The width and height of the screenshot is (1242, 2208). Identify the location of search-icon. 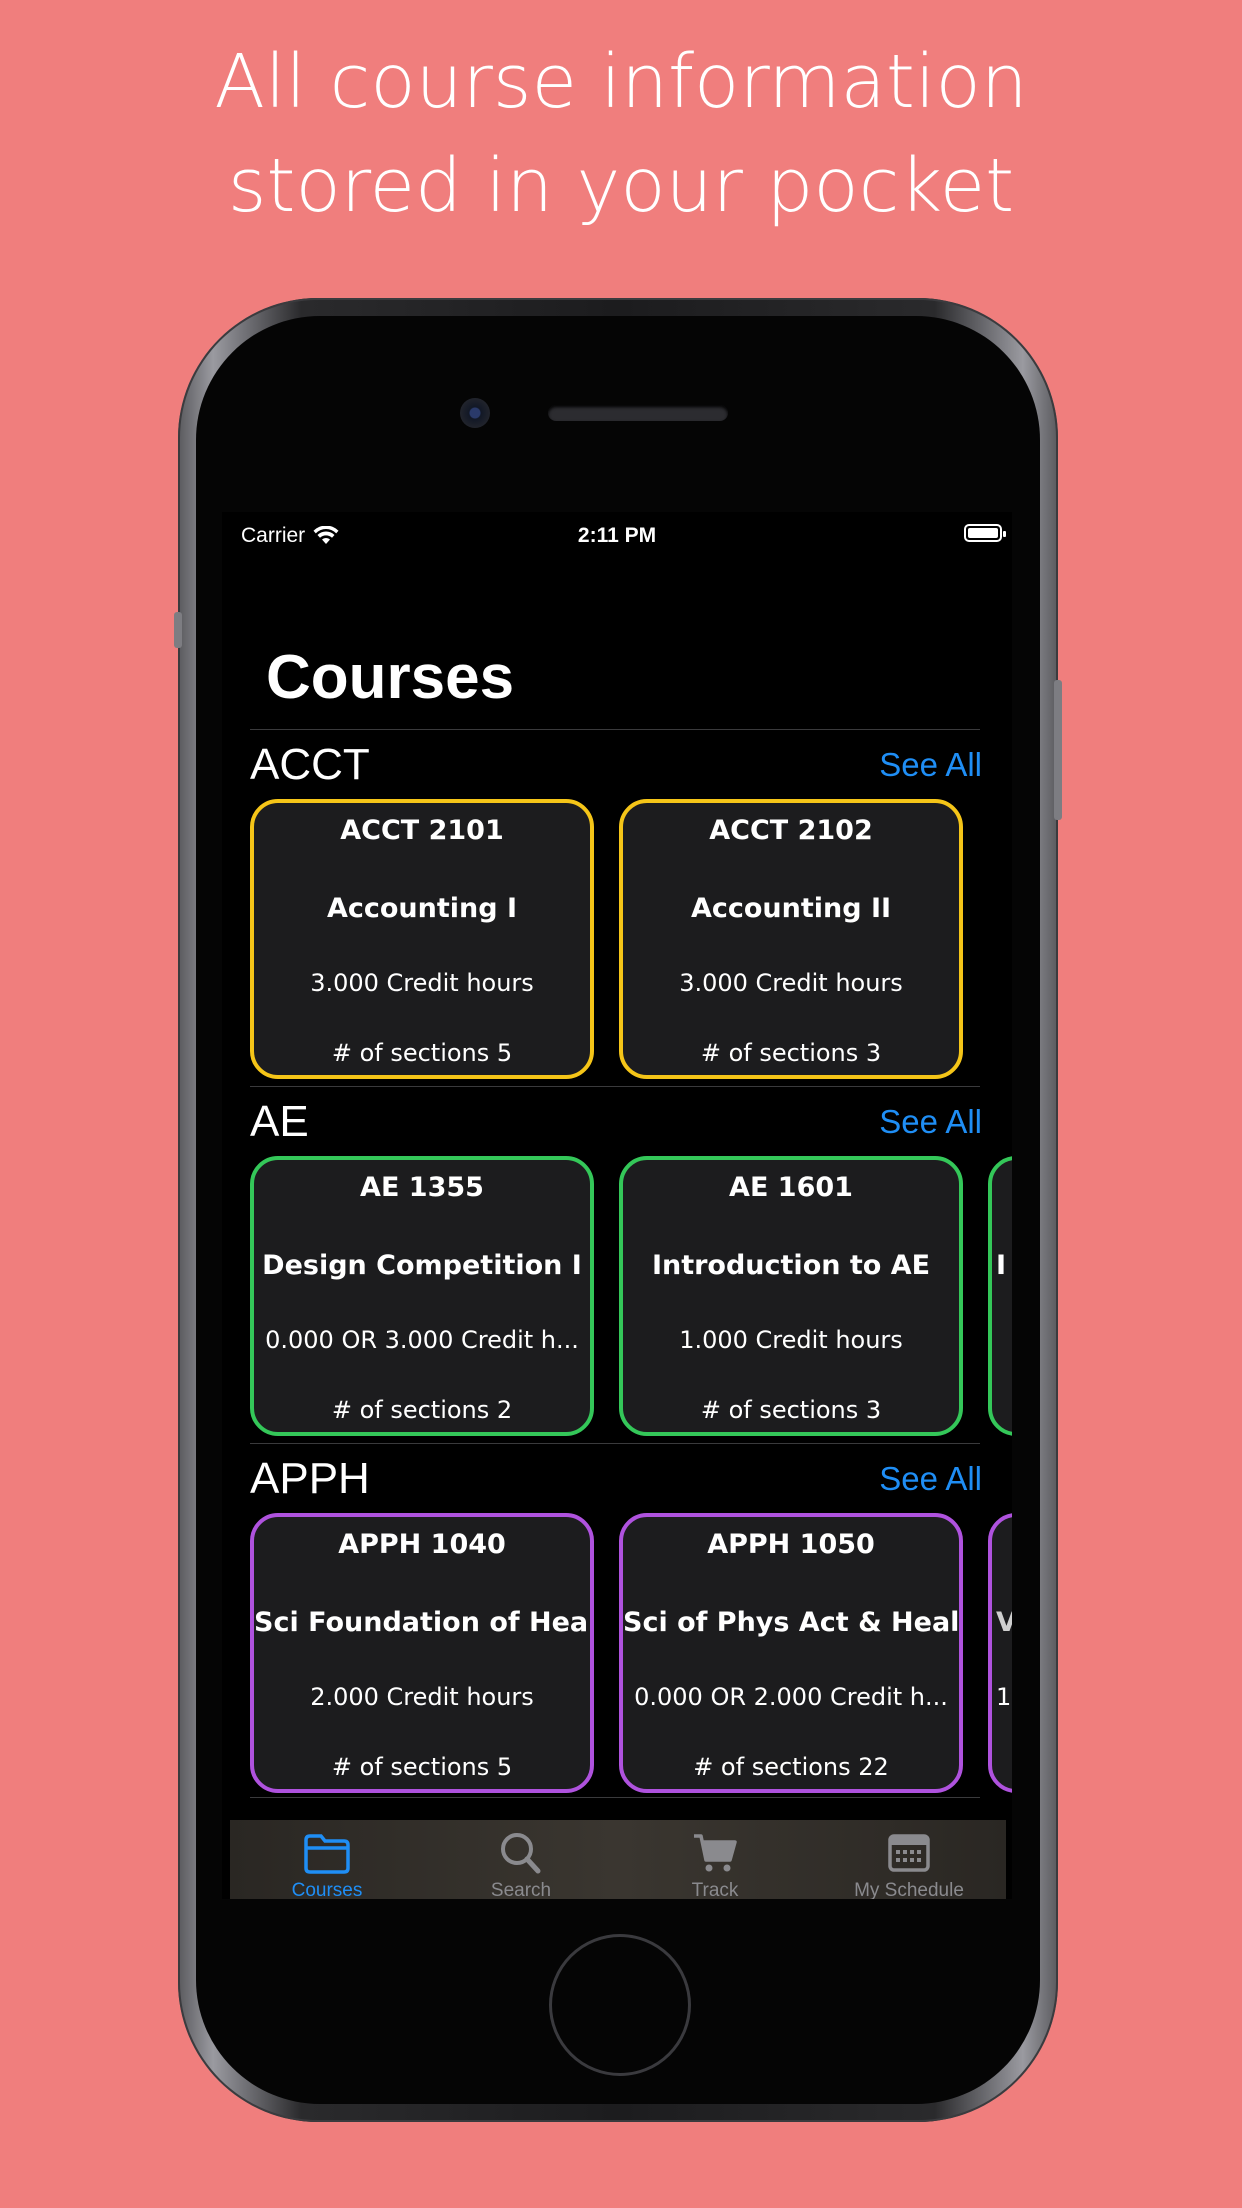
(521, 1853).